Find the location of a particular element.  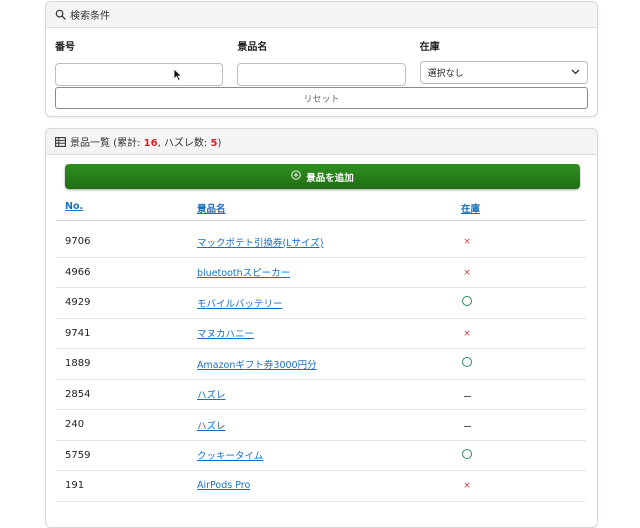

prize-list-title: 景品一覧 (累計: 16, ハズレ数: 5) is located at coordinates (145, 141).